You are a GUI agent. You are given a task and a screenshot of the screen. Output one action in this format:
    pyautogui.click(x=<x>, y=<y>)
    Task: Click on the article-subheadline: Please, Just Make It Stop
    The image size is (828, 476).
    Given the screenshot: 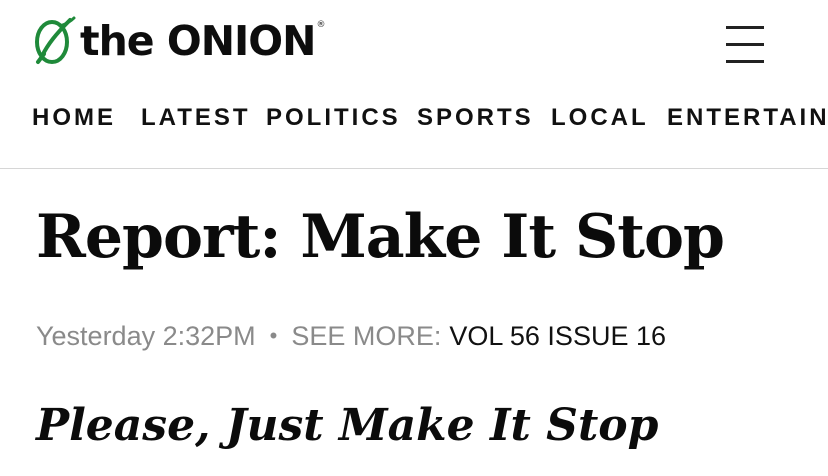 What is the action you would take?
    pyautogui.click(x=347, y=425)
    